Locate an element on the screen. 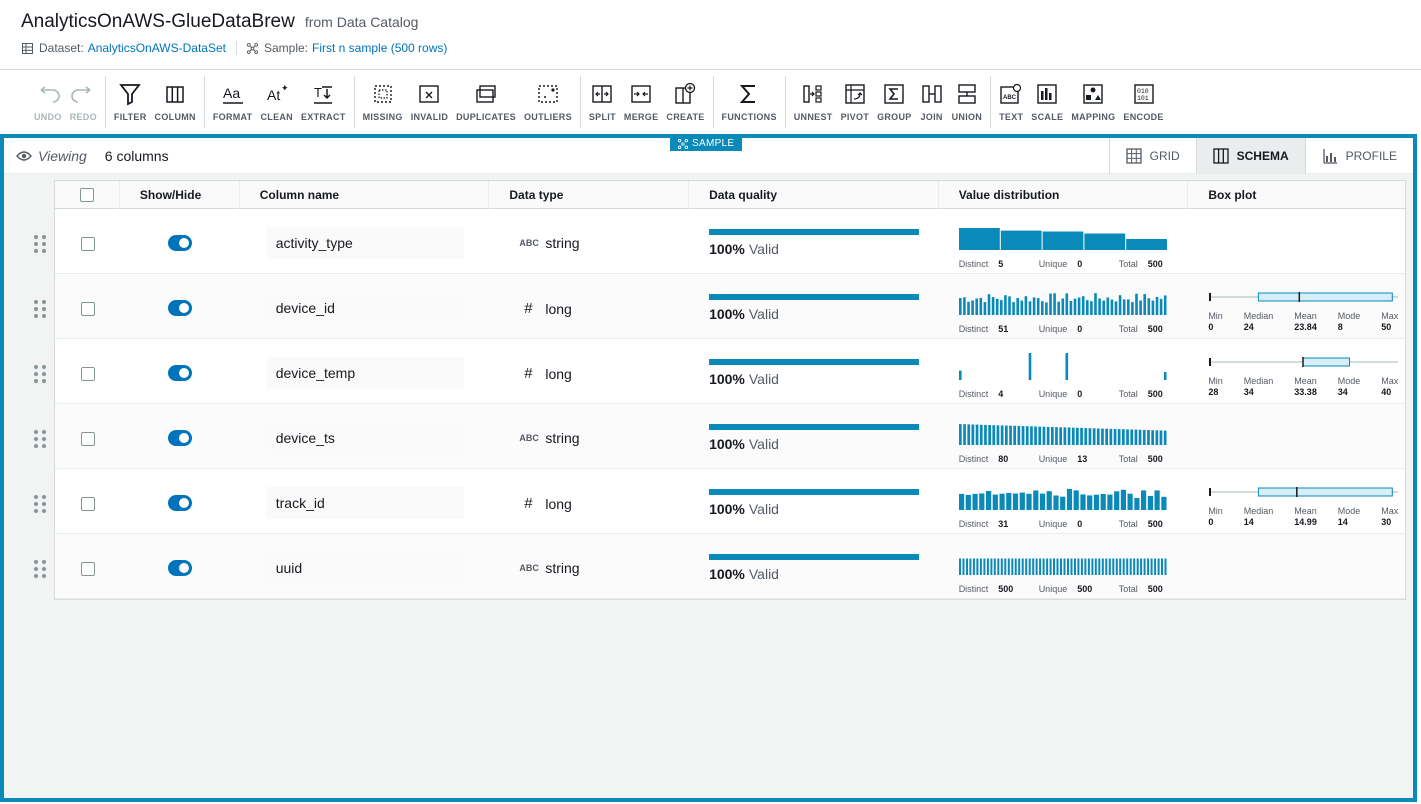 The width and height of the screenshot is (1421, 804). group-button: GROUP is located at coordinates (894, 102).